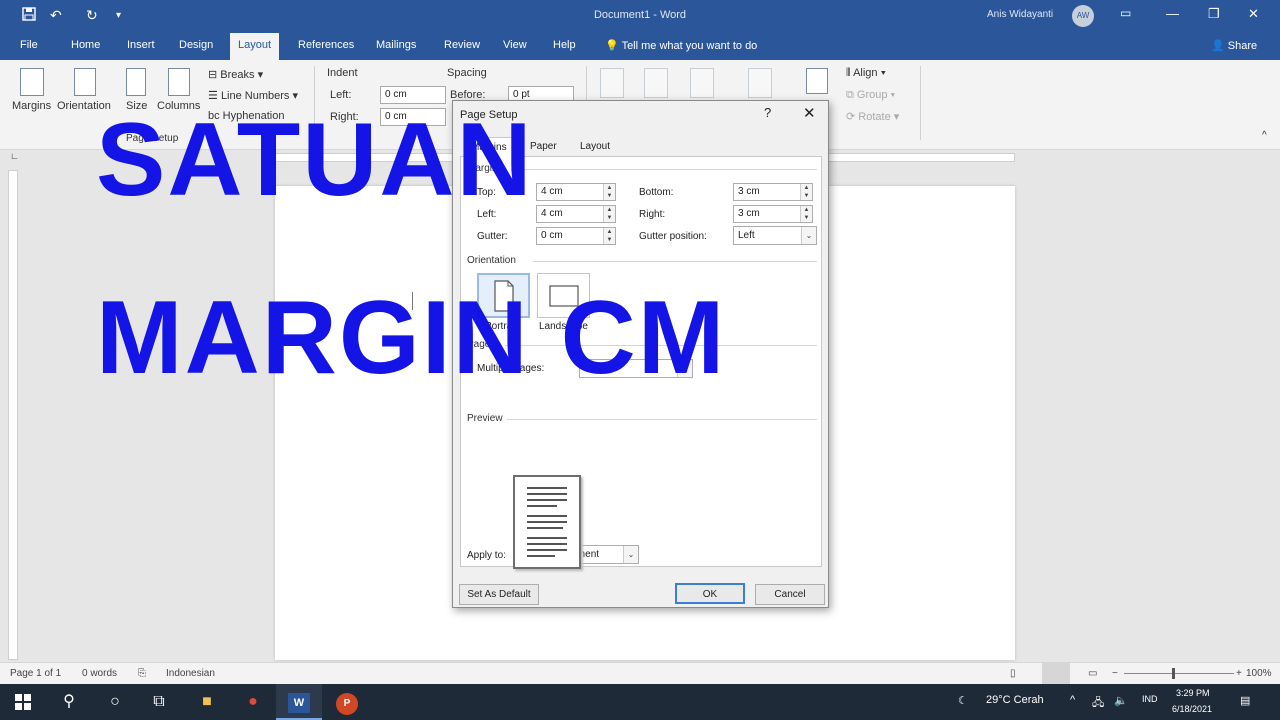  Describe the element at coordinates (1092, 673) in the screenshot. I see `web-layout-icon: ▭` at that location.